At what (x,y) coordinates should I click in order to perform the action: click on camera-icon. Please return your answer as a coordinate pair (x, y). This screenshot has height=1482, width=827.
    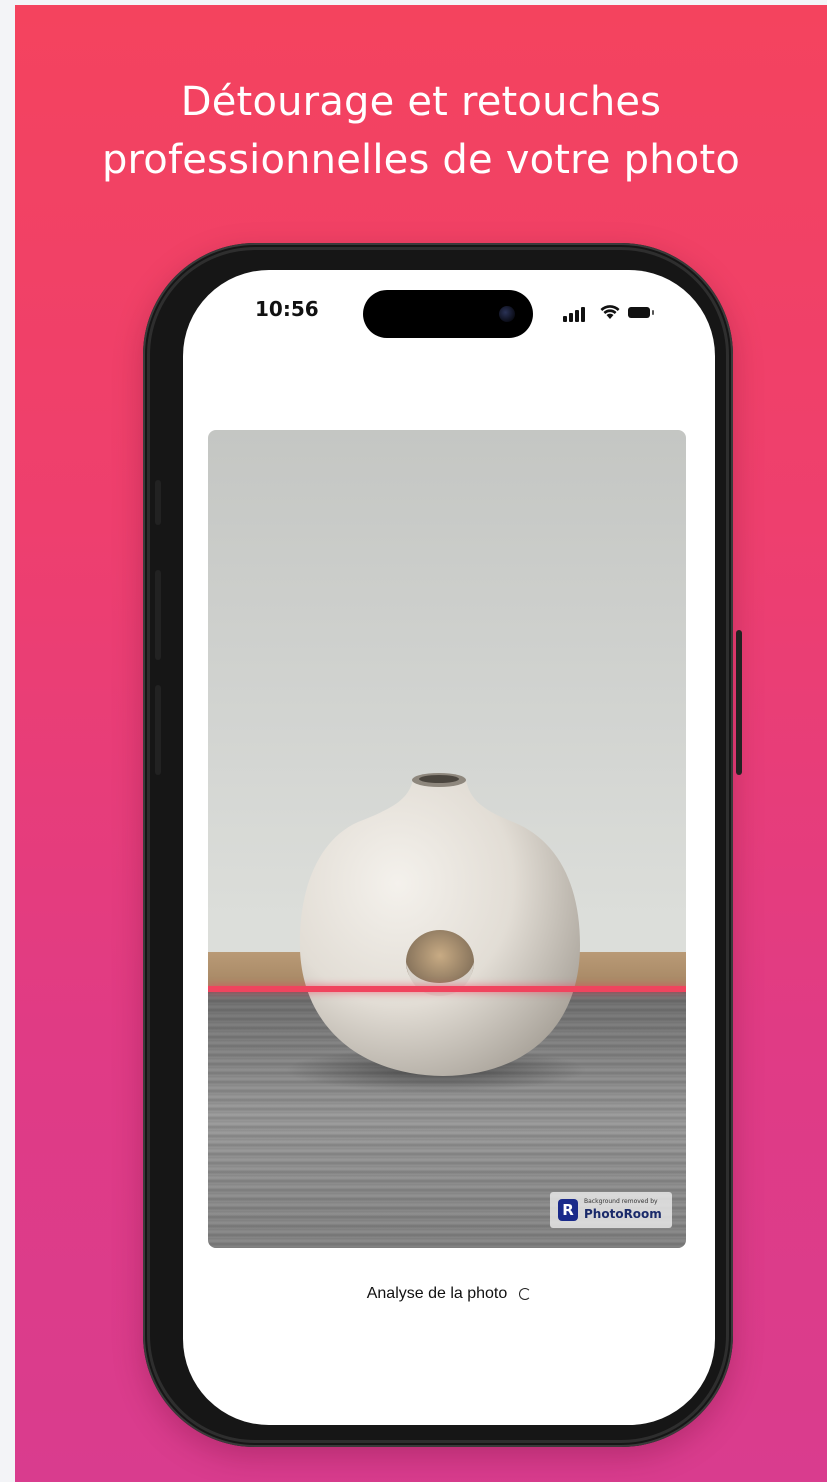
    Looking at the image, I should click on (507, 314).